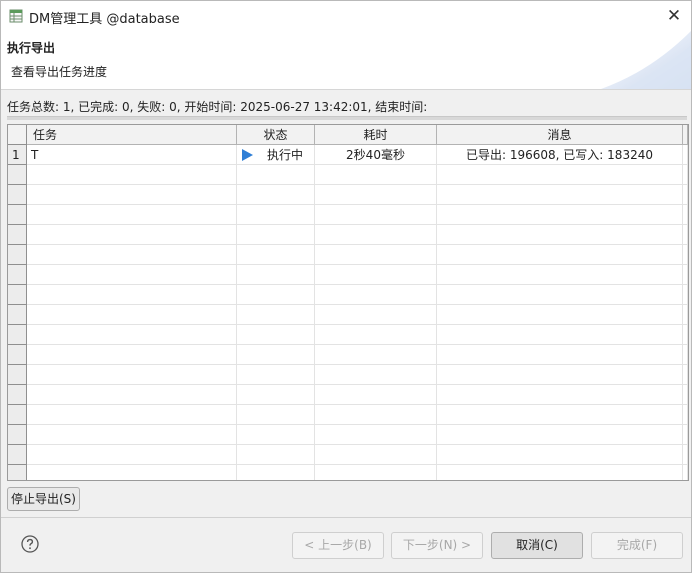 The image size is (692, 573). I want to click on title-bar: DM管理工具 @database ✕, so click(346, 16).